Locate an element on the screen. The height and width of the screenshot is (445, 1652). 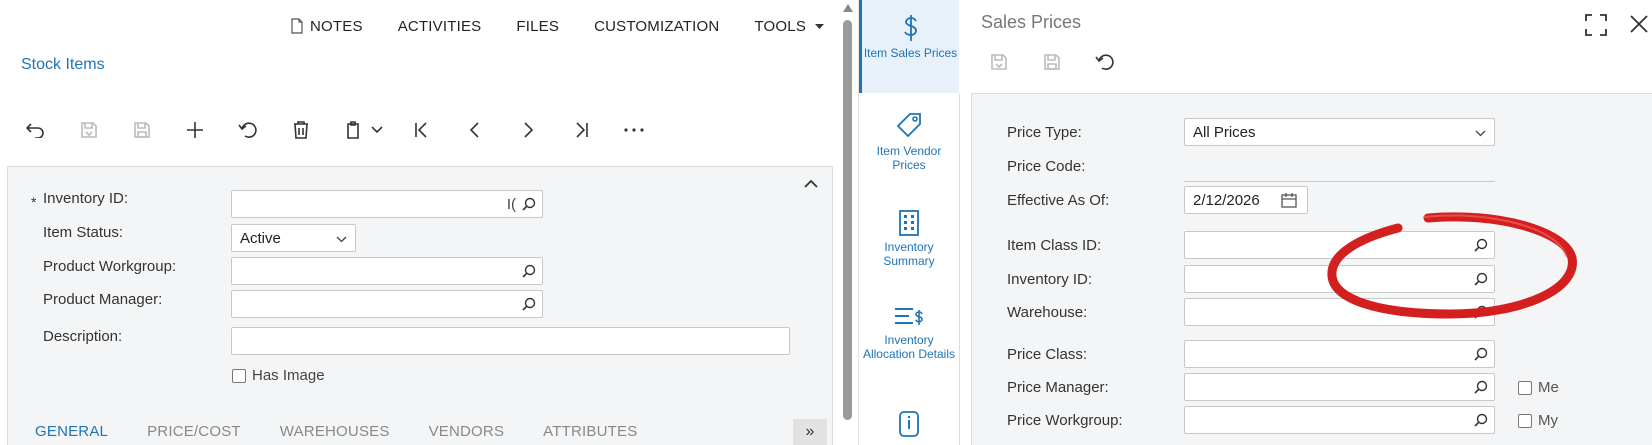
tab-attributes: ATTRIBUTES is located at coordinates (590, 431).